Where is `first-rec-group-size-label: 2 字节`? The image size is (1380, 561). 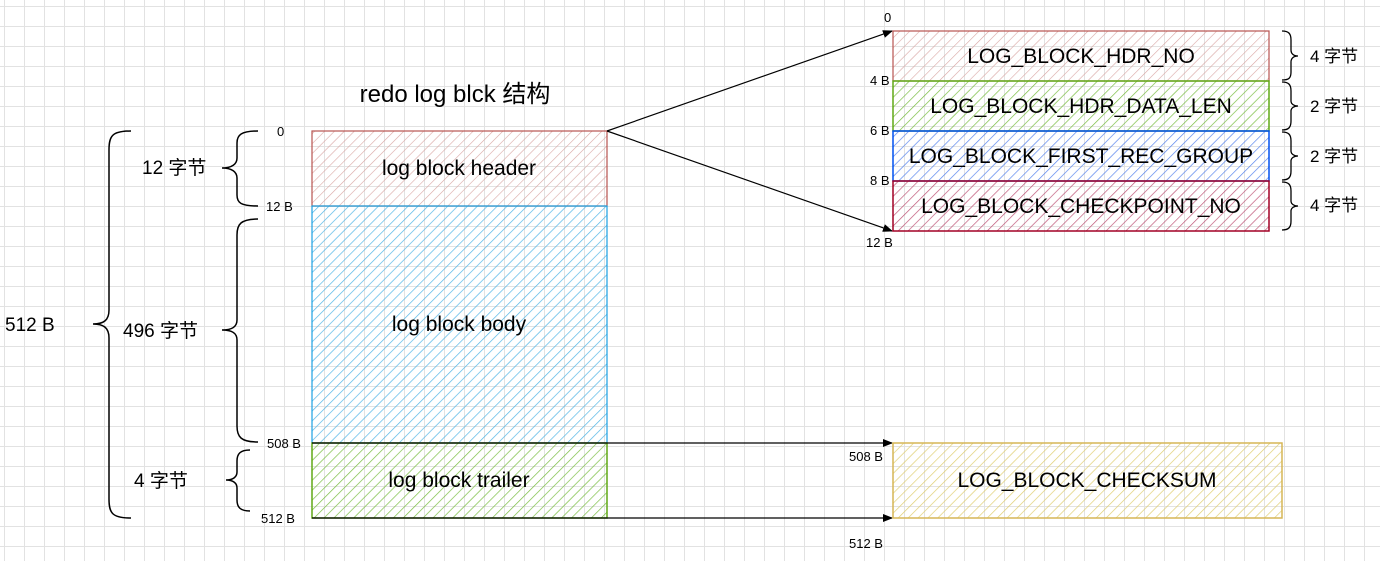 first-rec-group-size-label: 2 字节 is located at coordinates (1334, 156).